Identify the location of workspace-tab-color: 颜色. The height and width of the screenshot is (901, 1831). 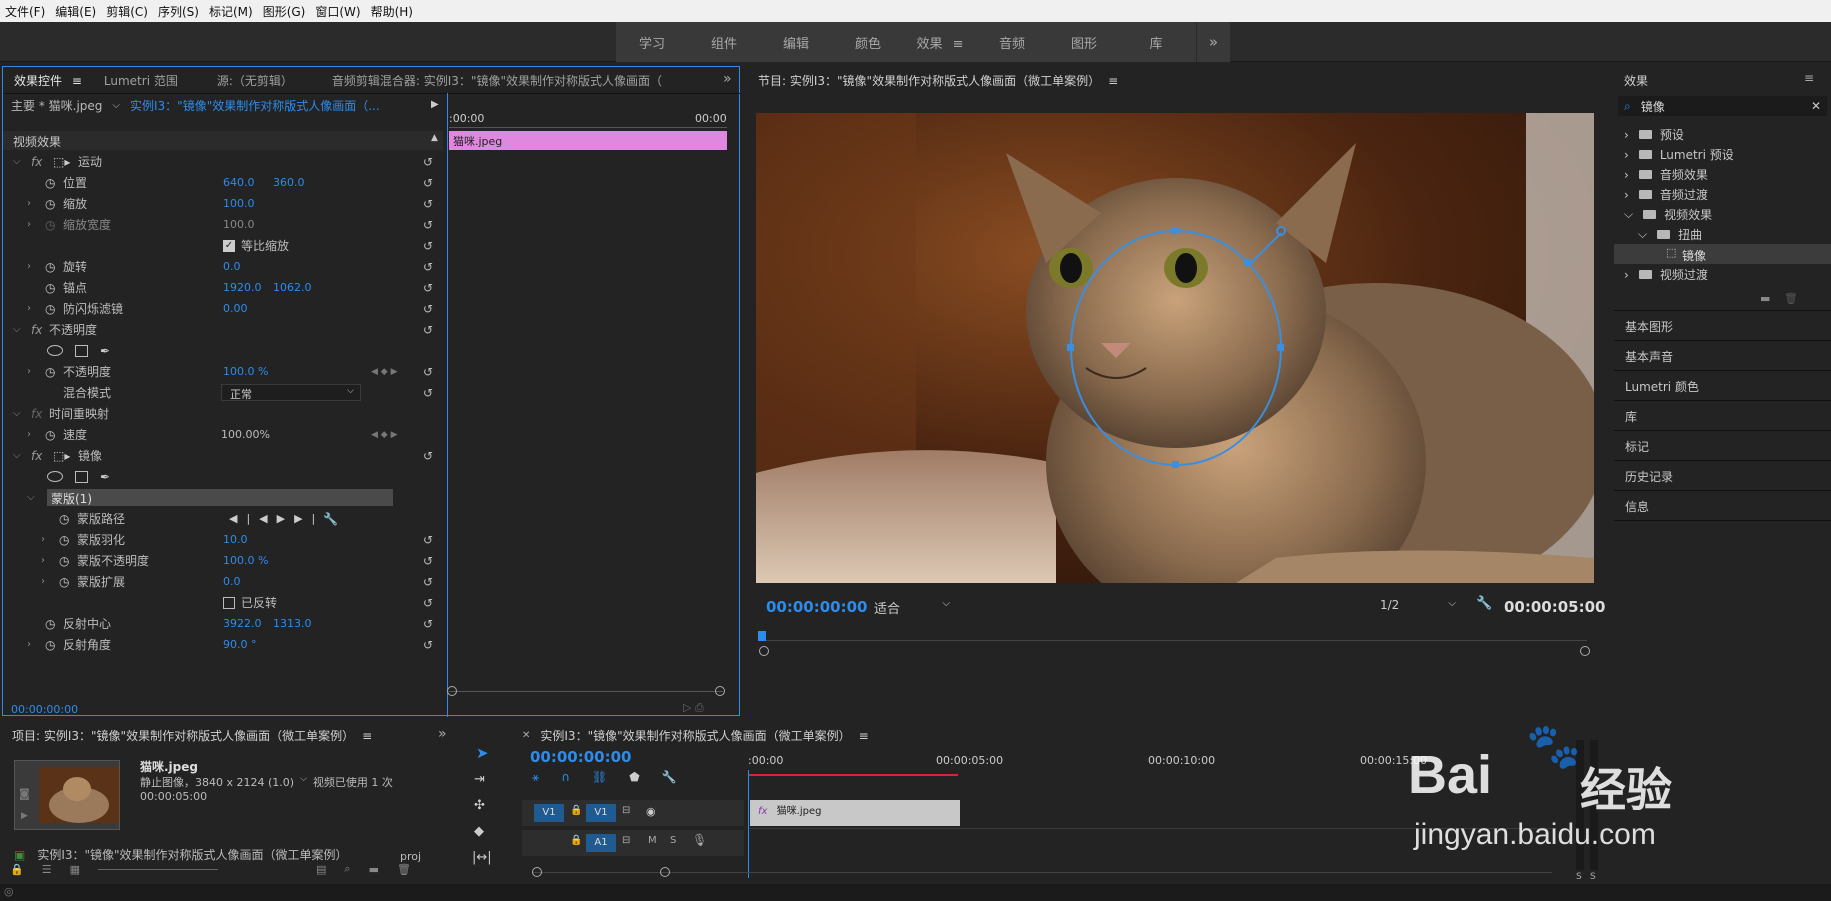
(868, 42).